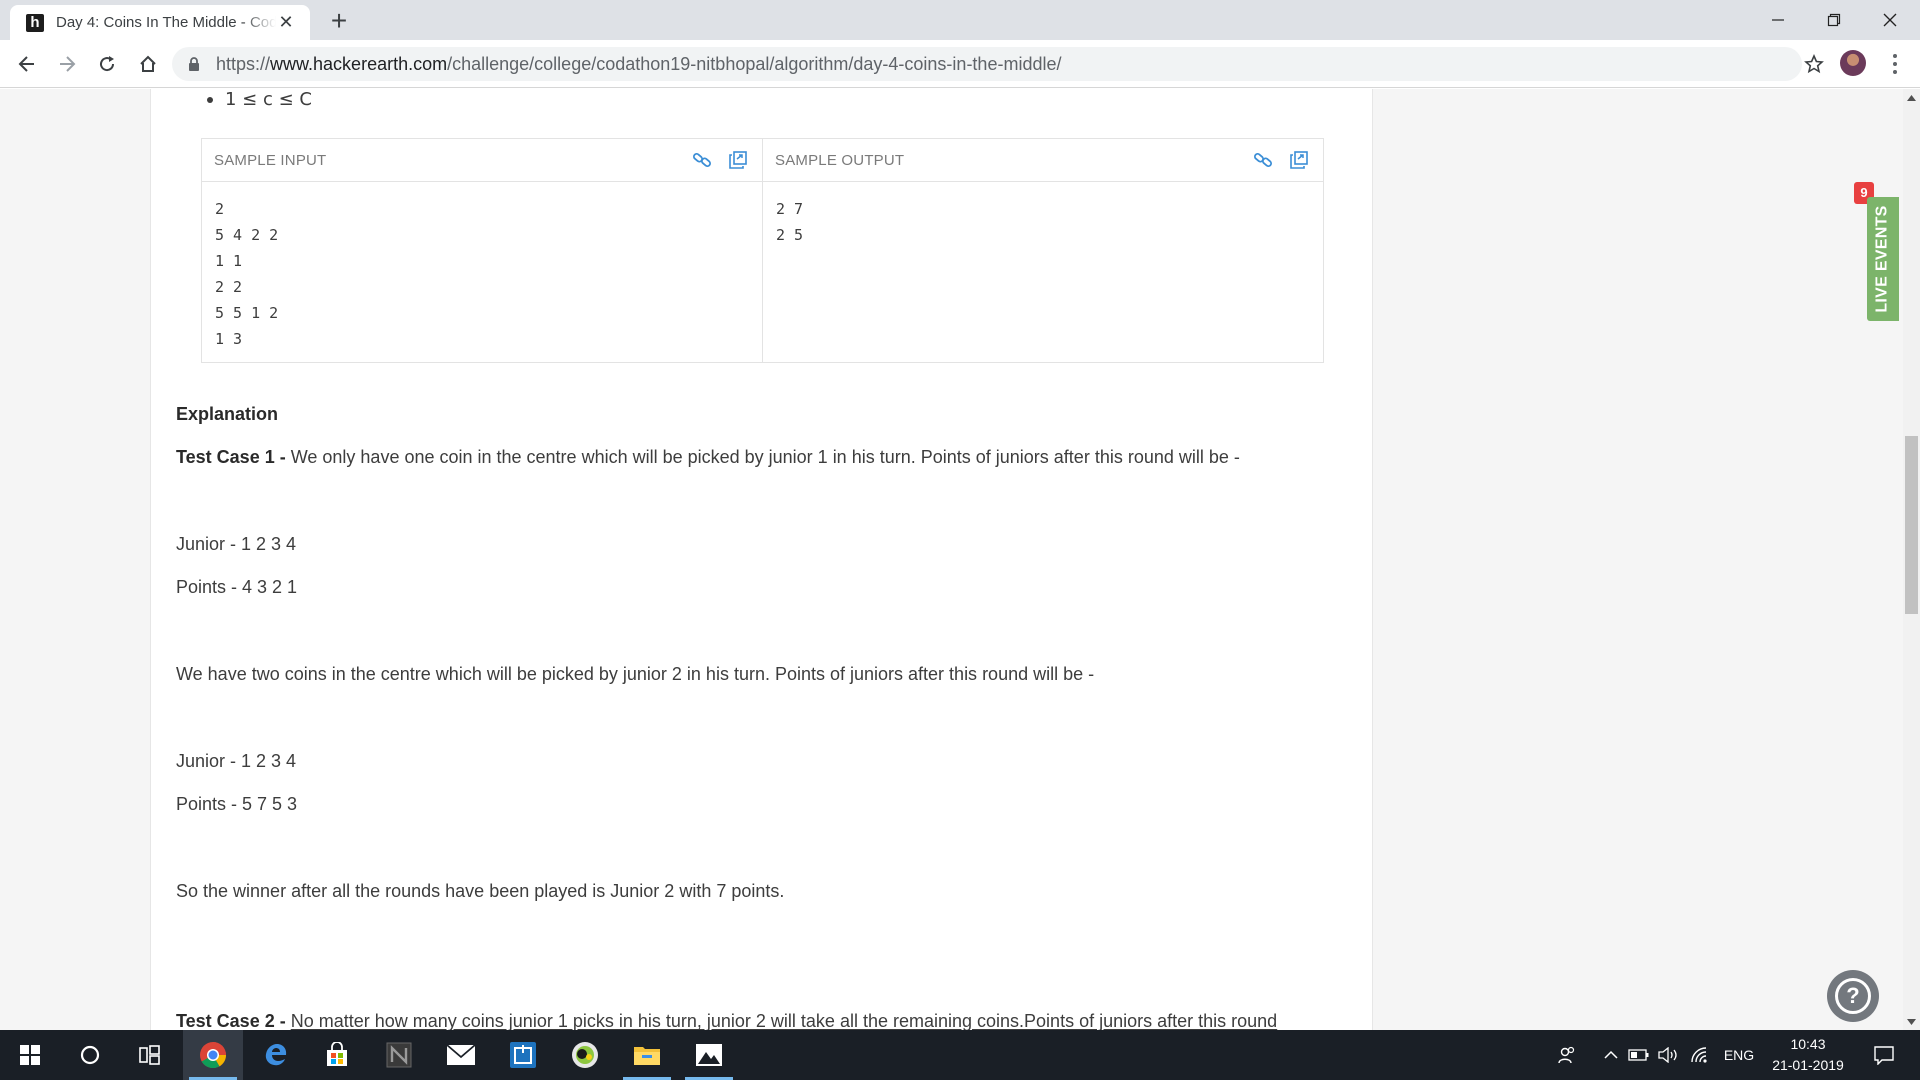 Image resolution: width=1920 pixels, height=1080 pixels. Describe the element at coordinates (1808, 1055) in the screenshot. I see `taskbar-clock: 10:43 21-01-2019` at that location.